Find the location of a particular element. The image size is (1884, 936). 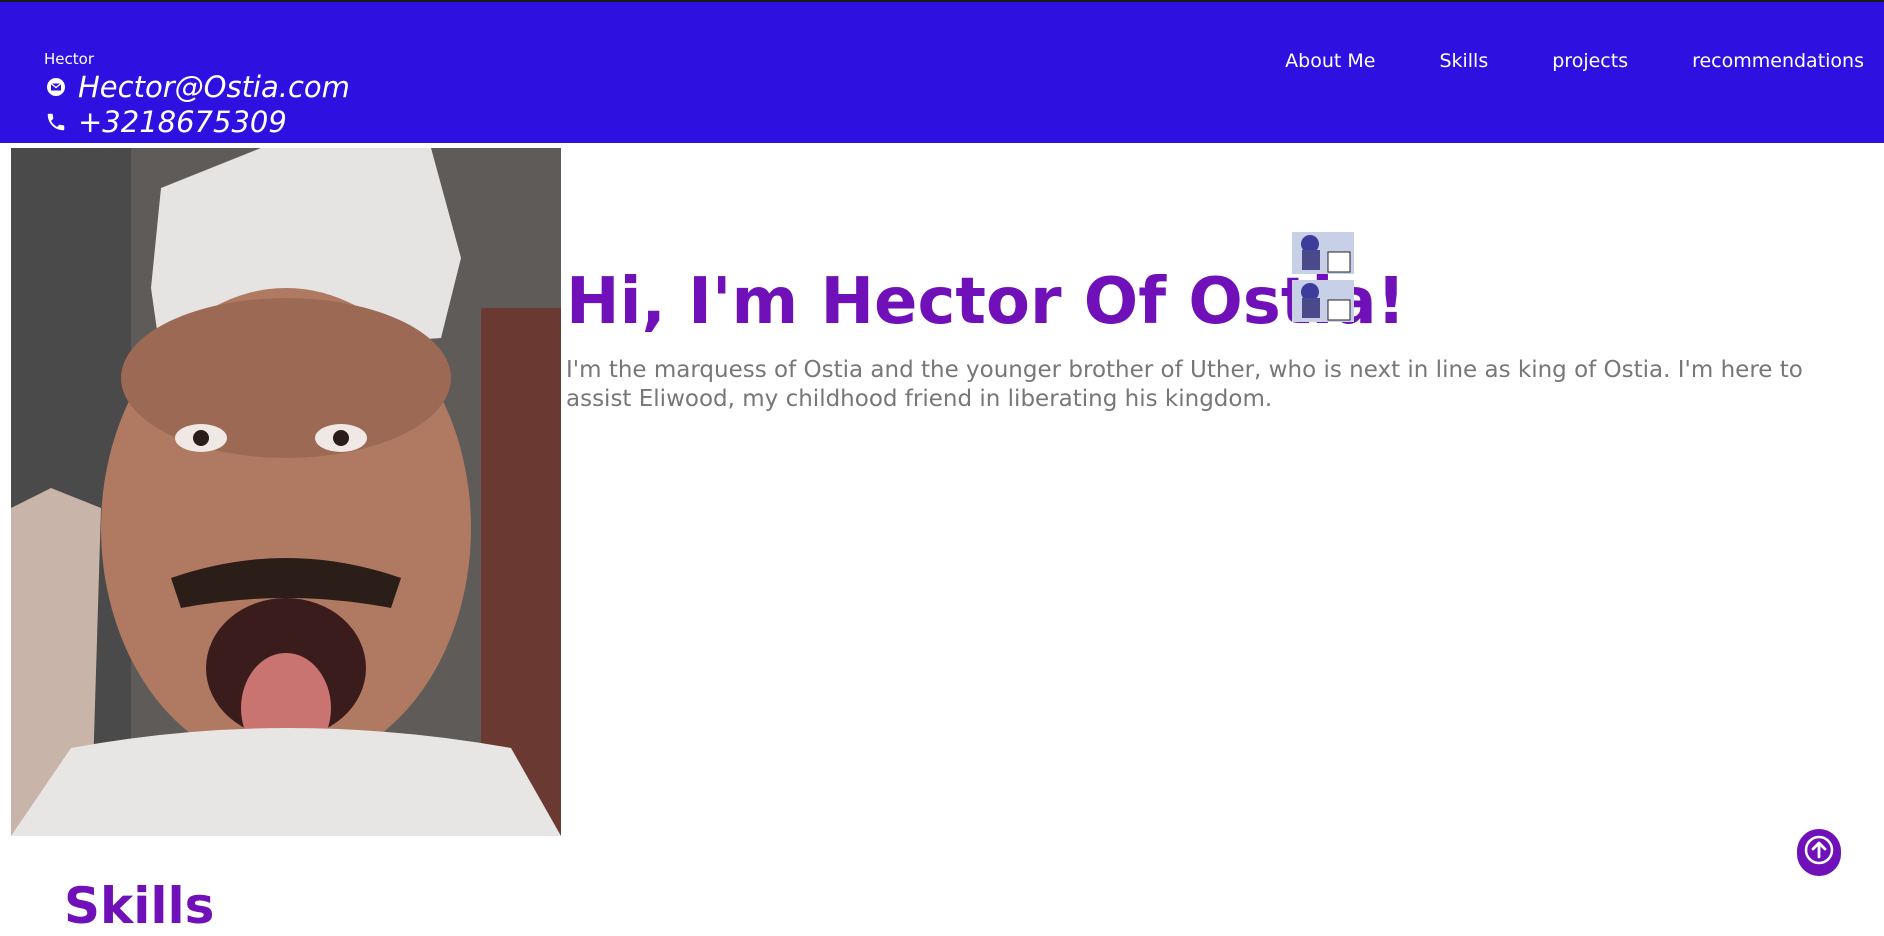

main-nav: About Me Skills projects recommendations is located at coordinates (1542, 61).